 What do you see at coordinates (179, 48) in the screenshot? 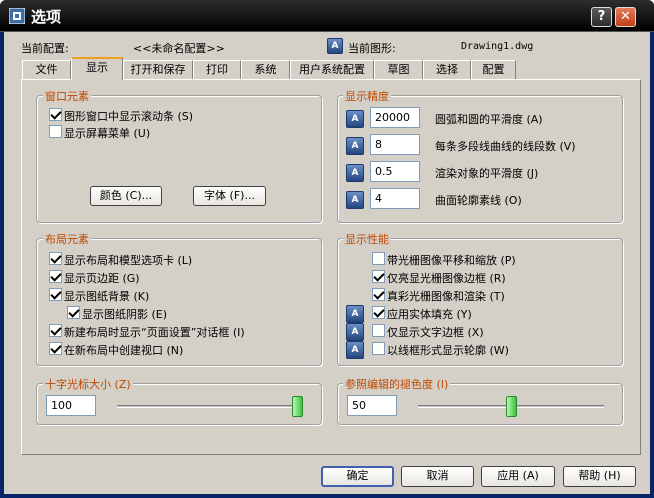
I see `current-profile-value: <<未命名配置>>` at bounding box center [179, 48].